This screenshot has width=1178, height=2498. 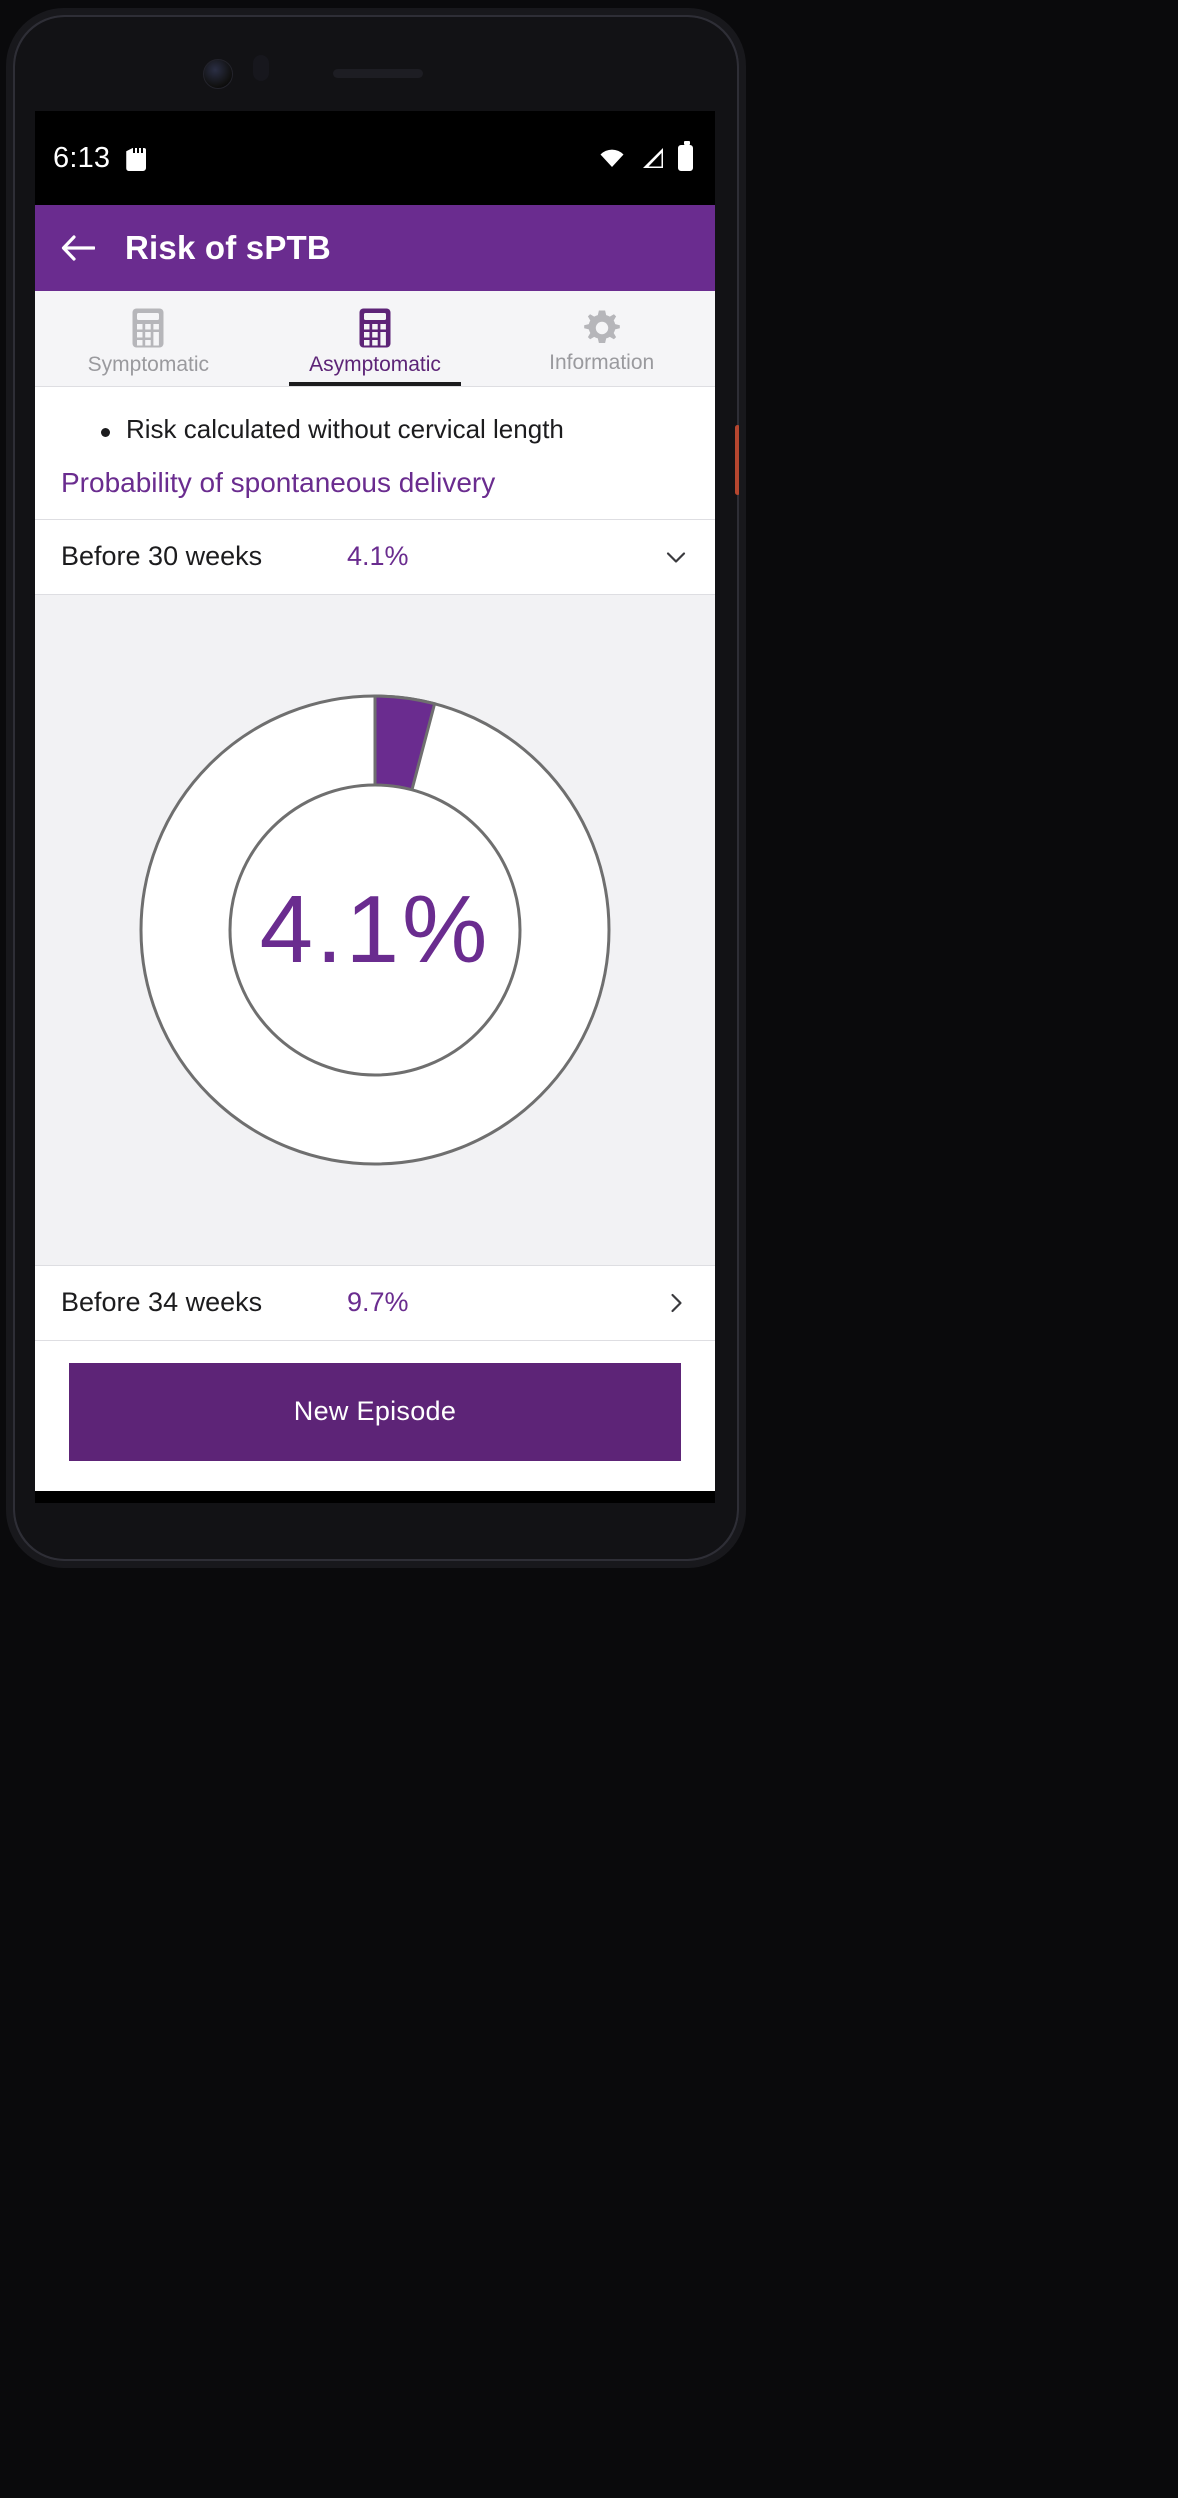 What do you see at coordinates (375, 158) in the screenshot?
I see `status-bar: 6:13` at bounding box center [375, 158].